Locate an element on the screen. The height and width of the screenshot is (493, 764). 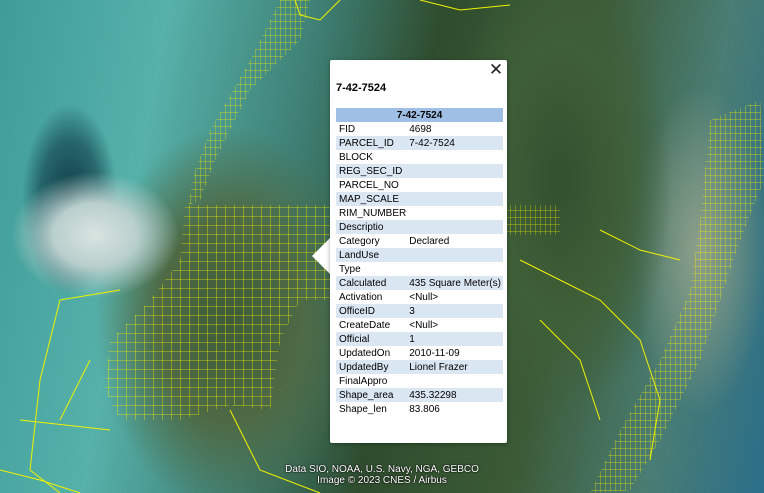
popup-pointer is located at coordinates (321, 256).